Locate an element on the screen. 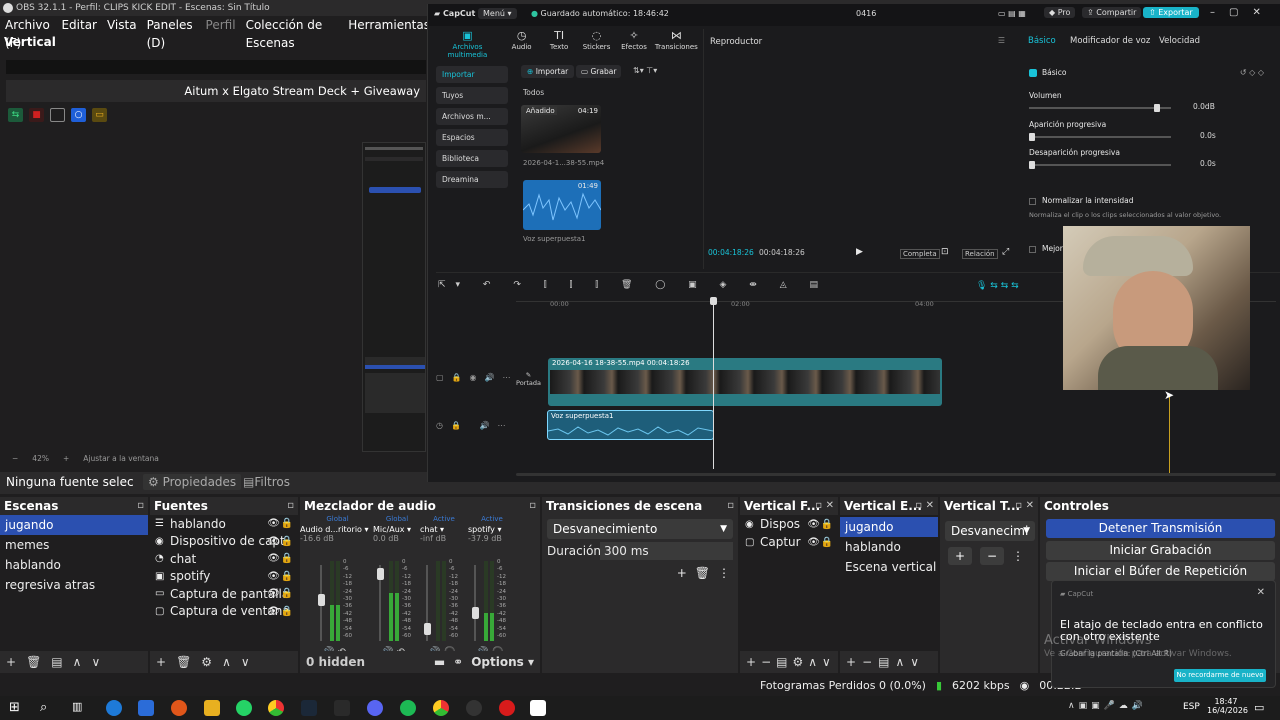 The height and width of the screenshot is (720, 1280). cover-button: ✎ Portada is located at coordinates (528, 379).